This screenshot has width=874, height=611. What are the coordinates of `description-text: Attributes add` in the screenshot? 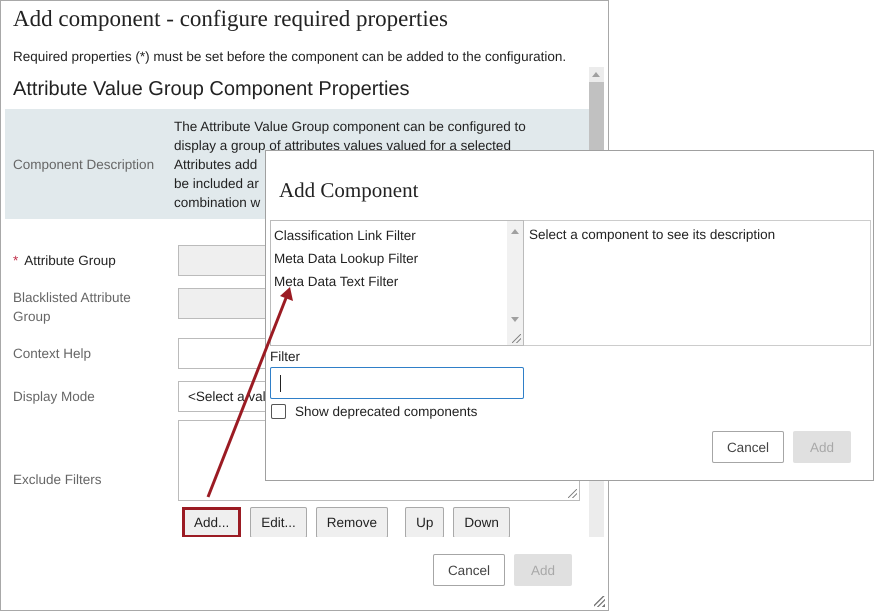 It's located at (216, 165).